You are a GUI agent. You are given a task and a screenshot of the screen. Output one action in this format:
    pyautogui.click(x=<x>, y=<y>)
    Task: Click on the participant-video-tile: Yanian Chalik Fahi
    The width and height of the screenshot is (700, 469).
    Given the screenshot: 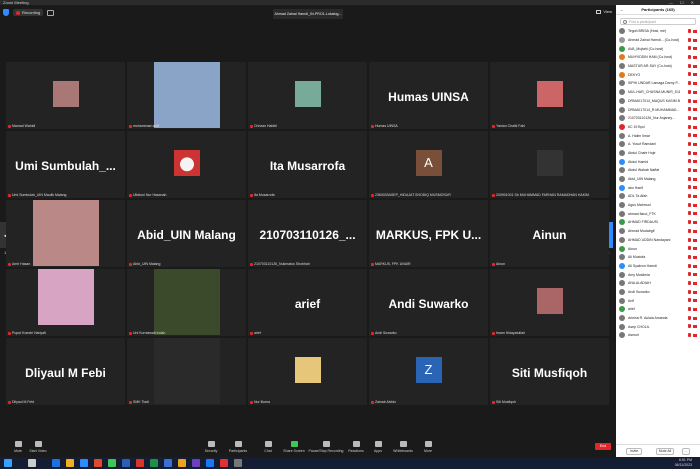 What is the action you would take?
    pyautogui.click(x=549, y=95)
    